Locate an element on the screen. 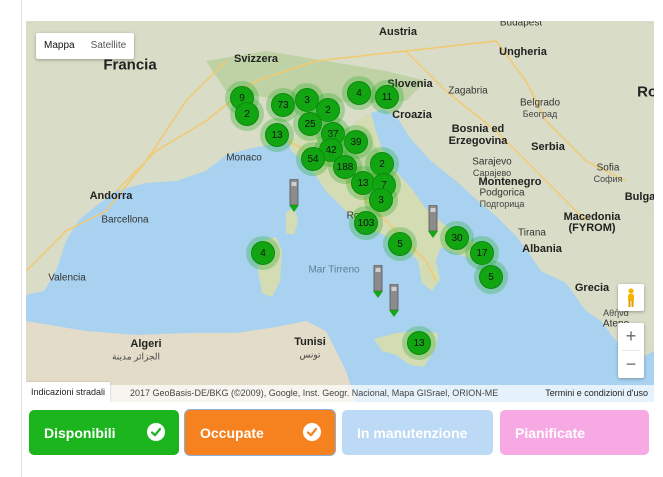  map-place-label: Serbia is located at coordinates (548, 147).